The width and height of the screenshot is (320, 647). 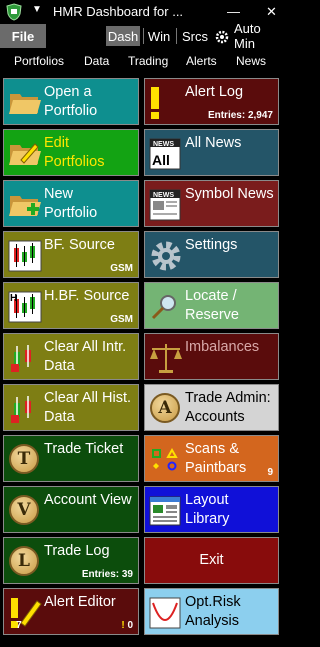 What do you see at coordinates (16, 625) in the screenshot?
I see `alert-editor-count-left: ! 7` at bounding box center [16, 625].